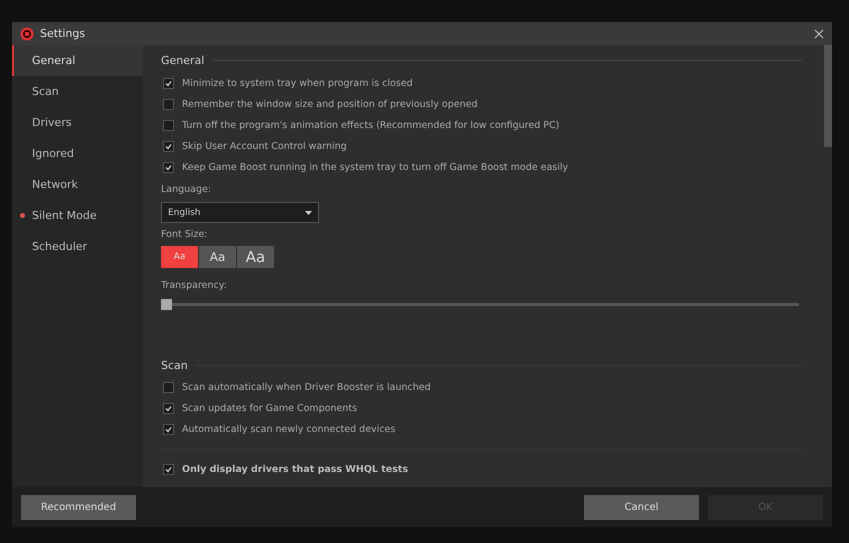 The image size is (849, 543). I want to click on sidebar-item: Scheduler, so click(77, 246).